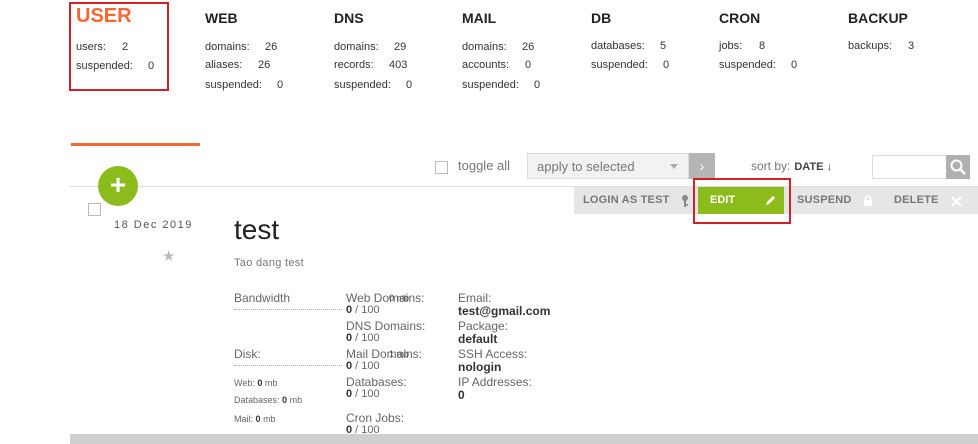 Image resolution: width=978 pixels, height=444 pixels. Describe the element at coordinates (247, 354) in the screenshot. I see `disk-label: Disk:` at that location.